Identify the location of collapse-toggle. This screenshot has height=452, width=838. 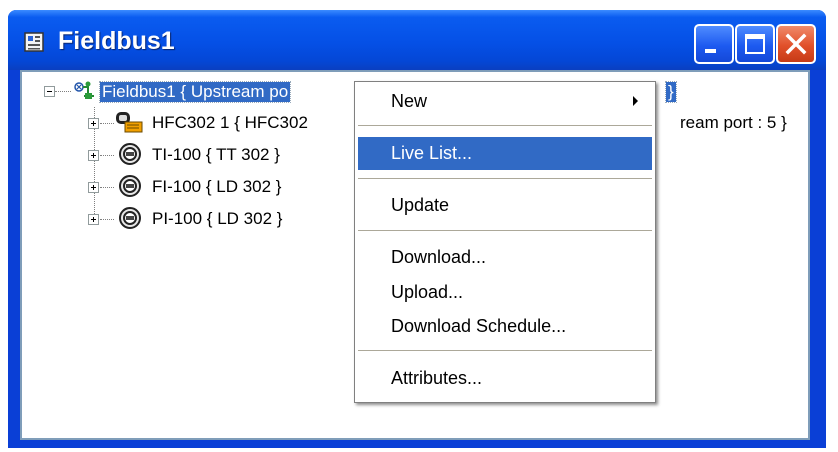
(49, 91).